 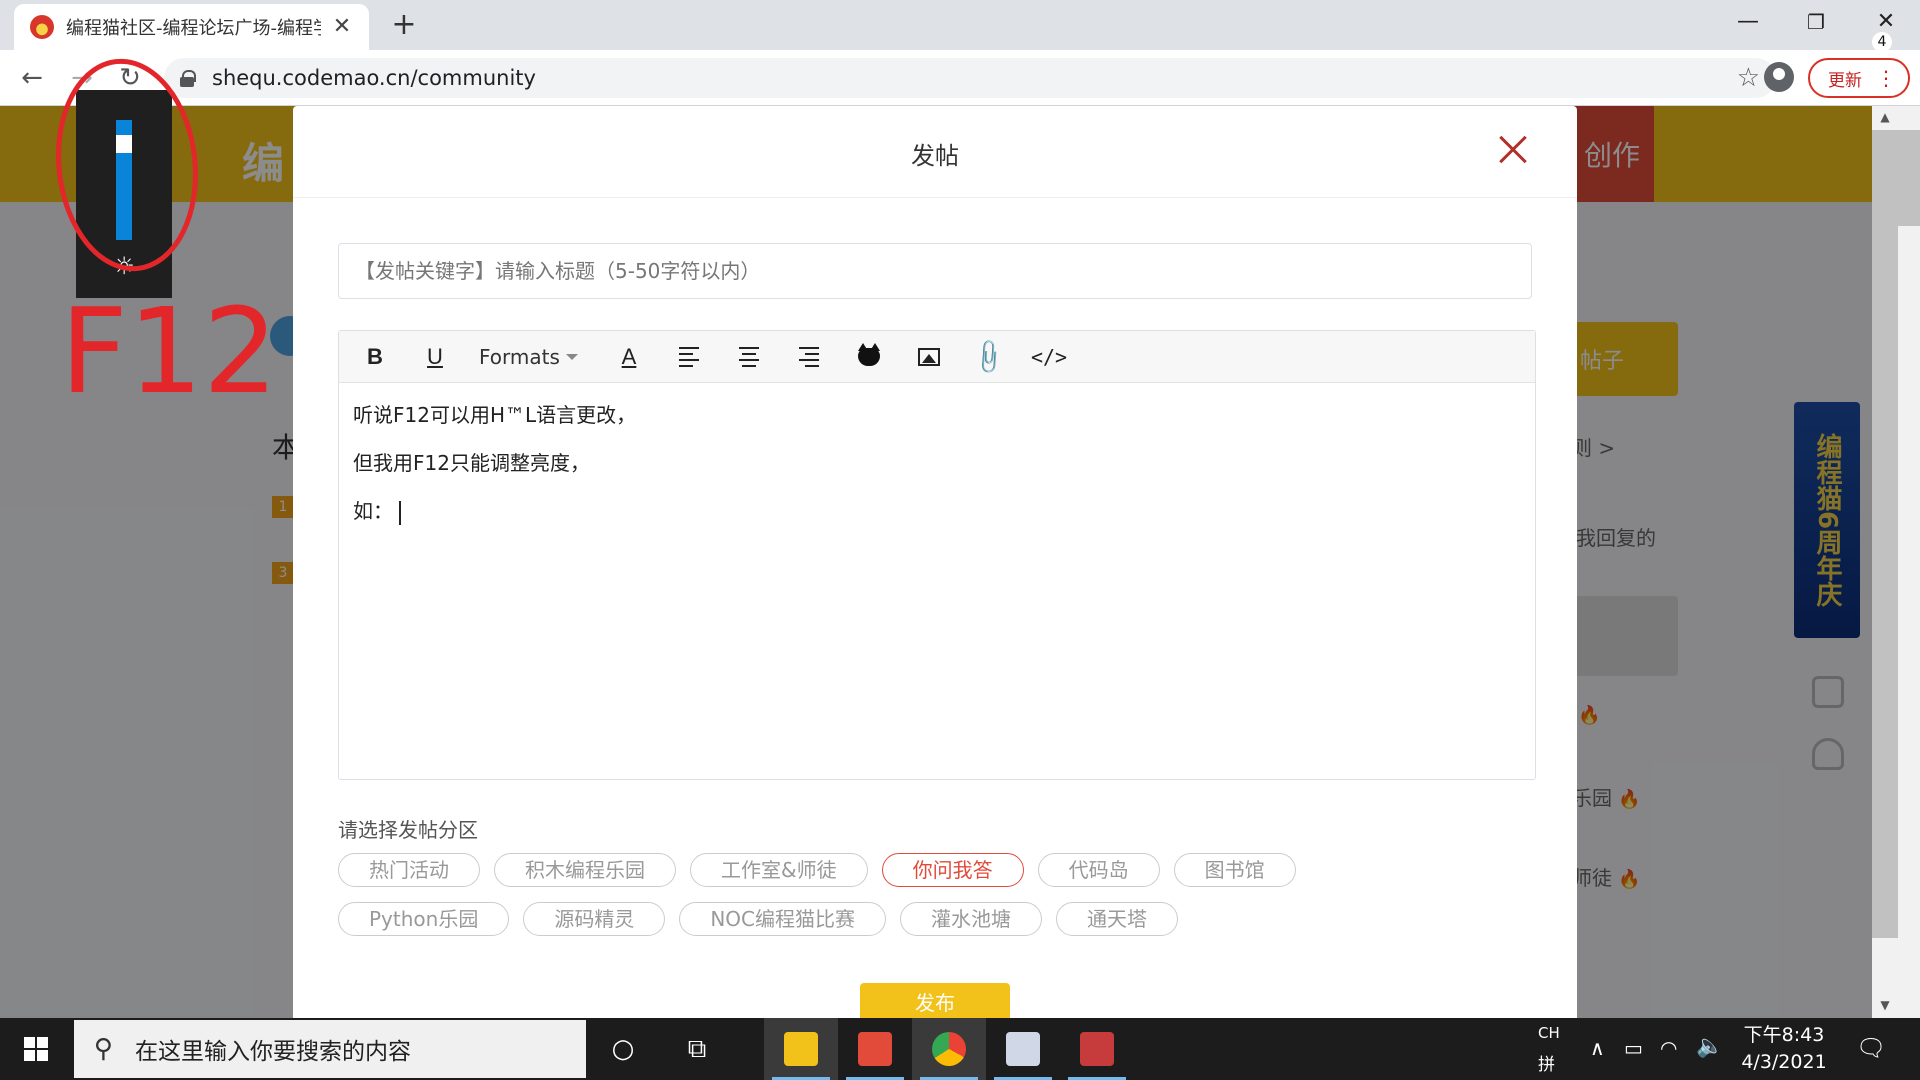 I want to click on clock-date: 4/3/2021, so click(x=1784, y=1062).